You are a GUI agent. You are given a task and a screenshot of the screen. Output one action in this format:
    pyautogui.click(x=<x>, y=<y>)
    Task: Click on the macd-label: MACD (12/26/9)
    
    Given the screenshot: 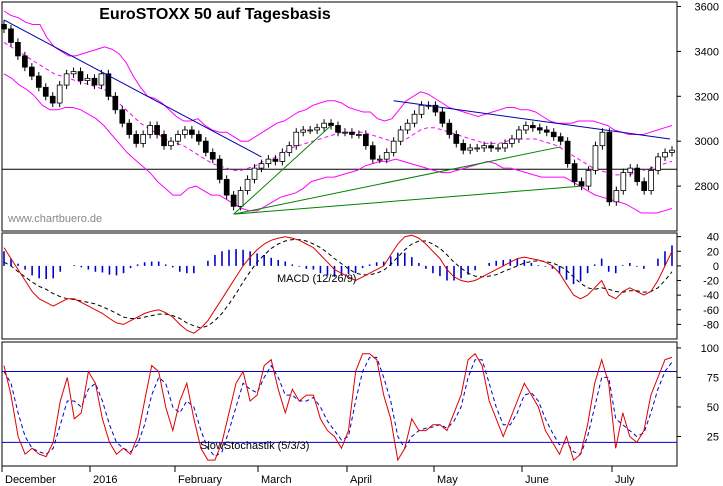 What is the action you would take?
    pyautogui.click(x=316, y=279)
    